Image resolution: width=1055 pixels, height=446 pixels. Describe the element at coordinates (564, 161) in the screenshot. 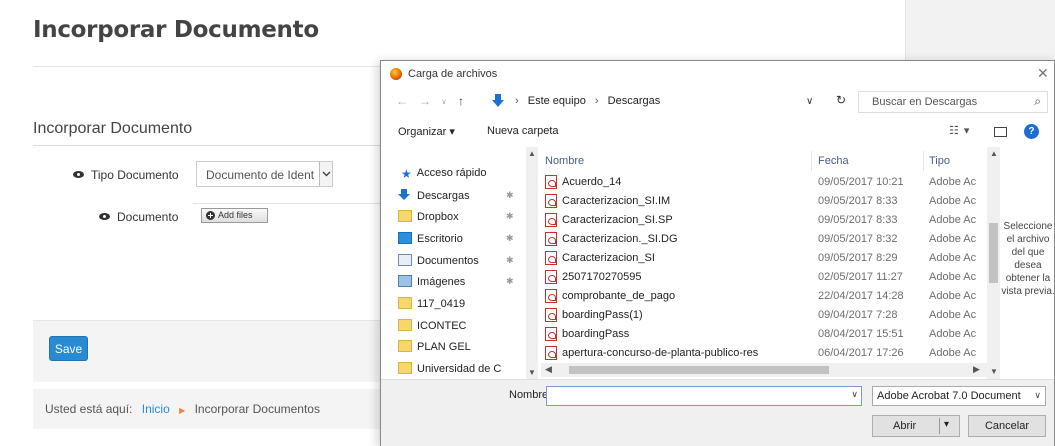

I see `column-header-name: Nombre` at that location.